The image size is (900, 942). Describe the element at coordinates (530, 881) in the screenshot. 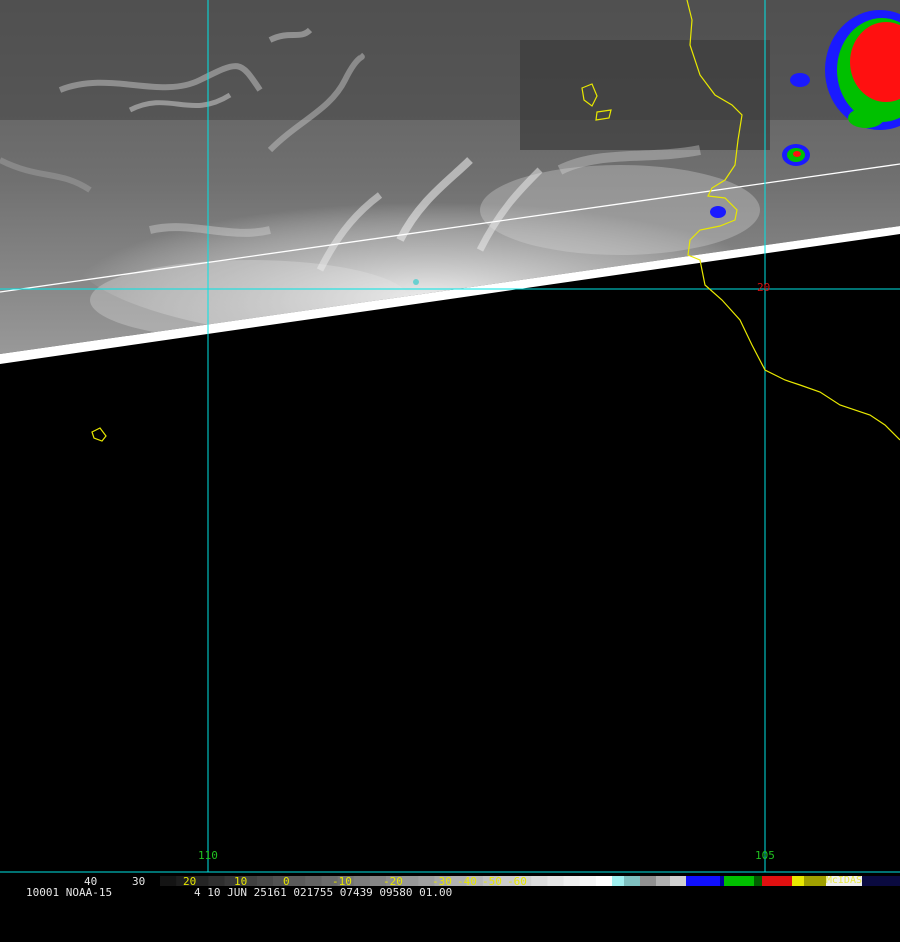

I see `temperature-color-bar` at that location.